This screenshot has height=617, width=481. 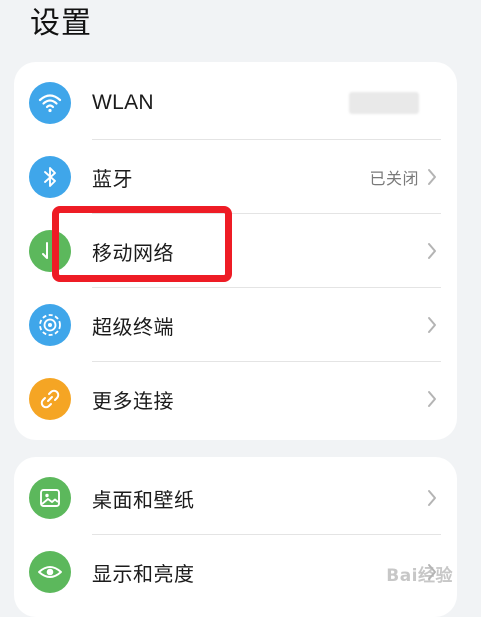 I want to click on settings-item-label: 显示和亮度, so click(x=143, y=573).